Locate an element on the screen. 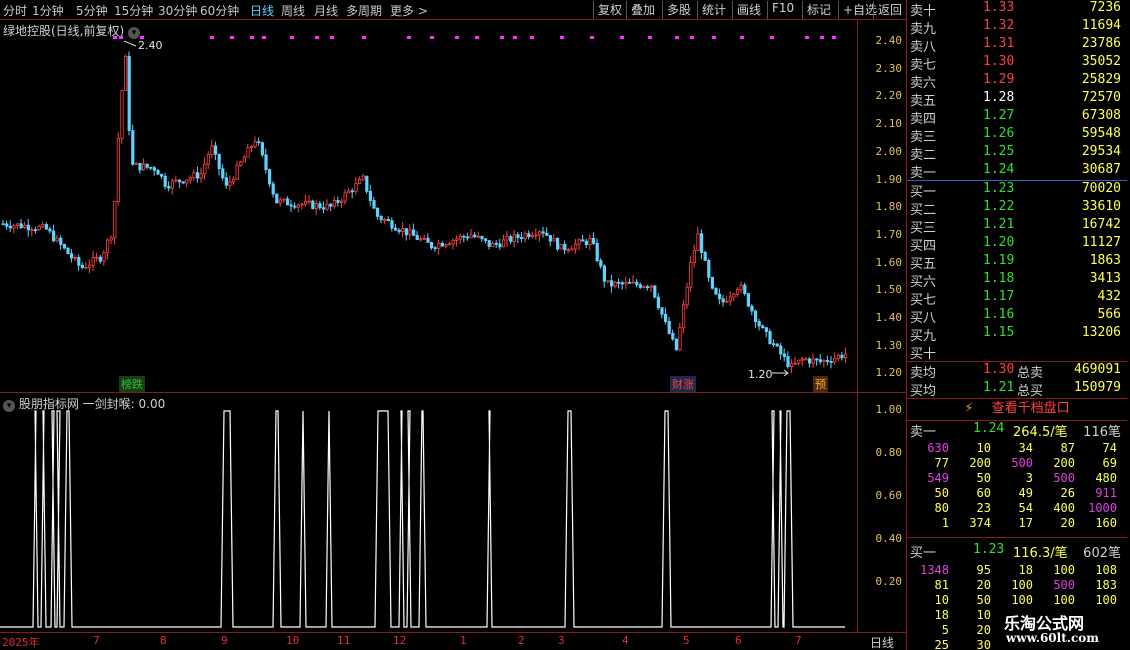 This screenshot has width=1130, height=650. bid-row: 买一 1.23 70020 is located at coordinates (1017, 190).